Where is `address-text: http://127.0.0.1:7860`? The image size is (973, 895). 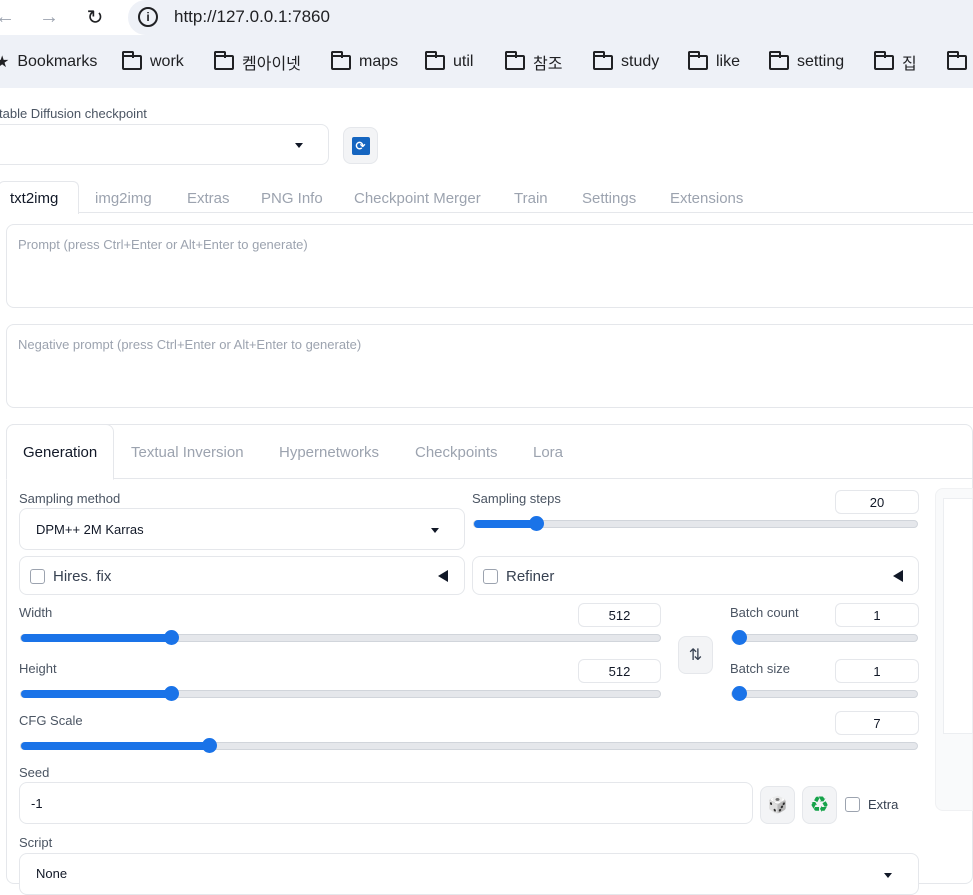 address-text: http://127.0.0.1:7860 is located at coordinates (252, 17).